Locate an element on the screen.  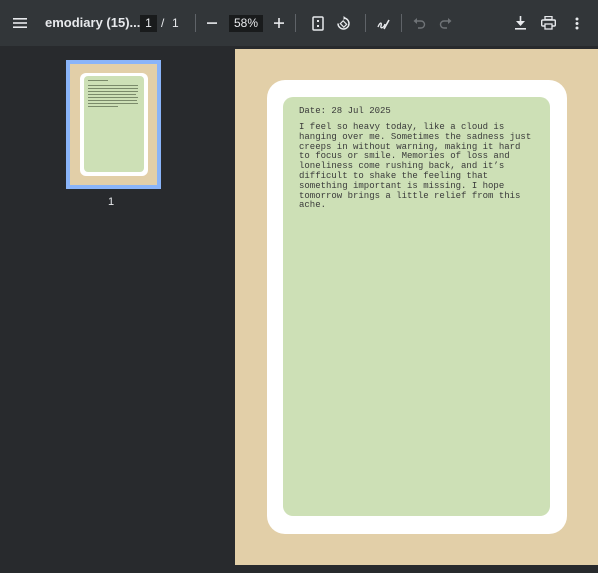
undo-icon is located at coordinates (419, 23).